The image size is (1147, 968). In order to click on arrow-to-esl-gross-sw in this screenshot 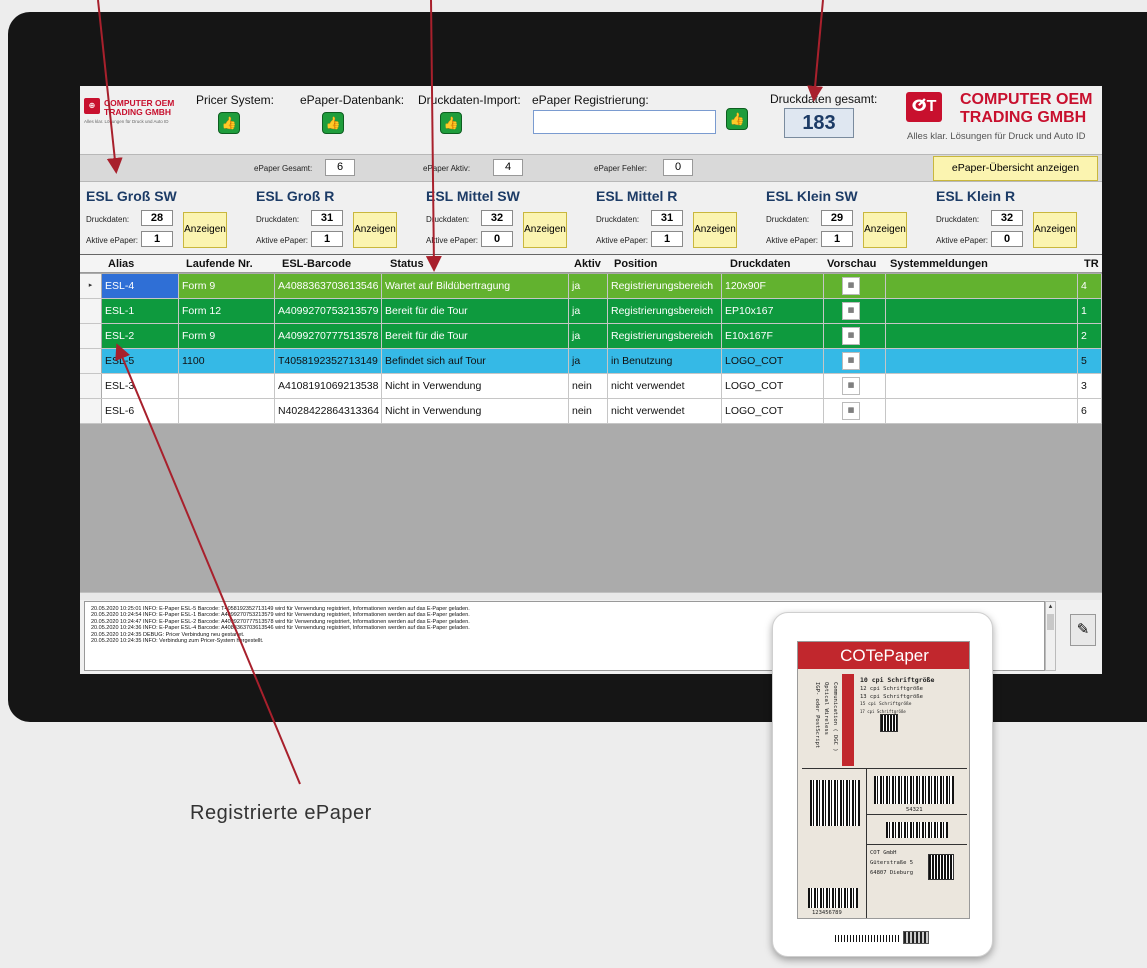, I will do `click(110, 87)`.